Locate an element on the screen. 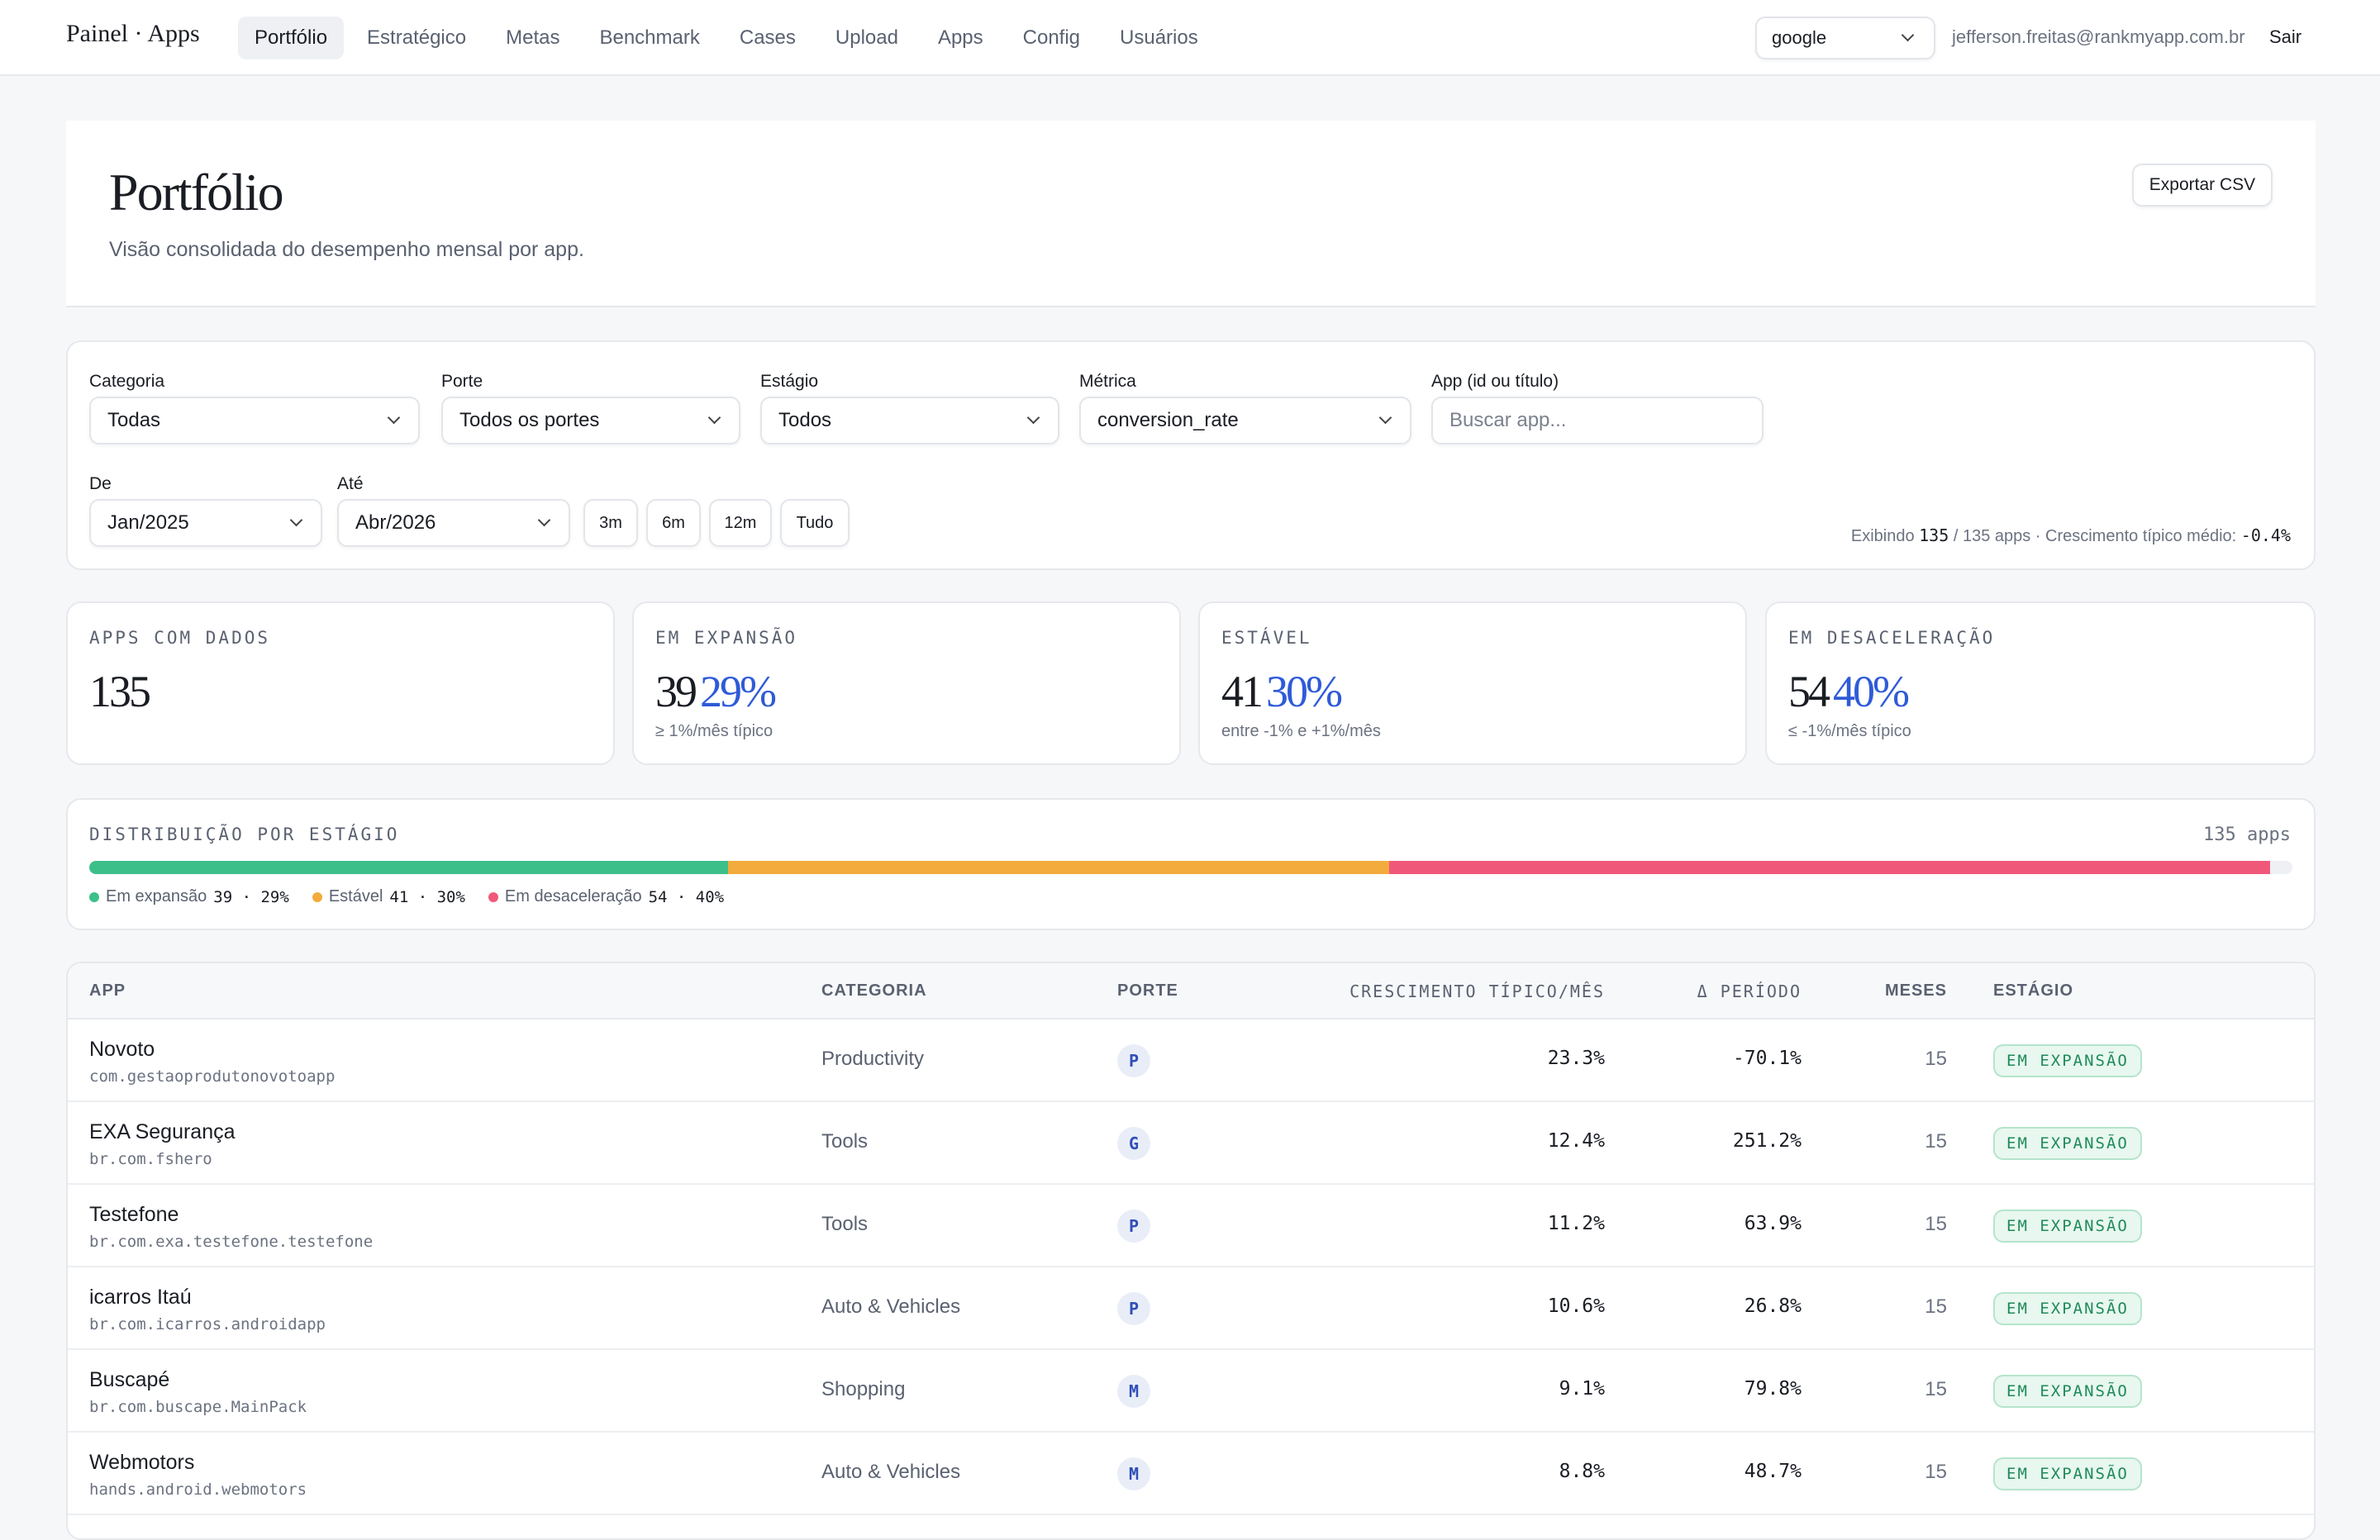 The height and width of the screenshot is (1540, 2380). column-header-meses: MESES is located at coordinates (1916, 991).